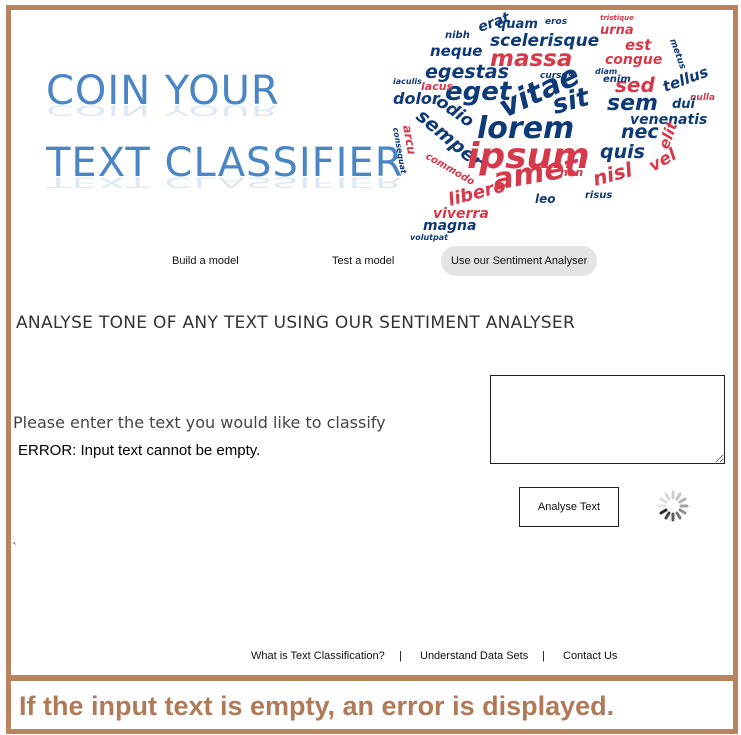 The width and height of the screenshot is (741, 735). I want to click on cloud-word: enim, so click(617, 79).